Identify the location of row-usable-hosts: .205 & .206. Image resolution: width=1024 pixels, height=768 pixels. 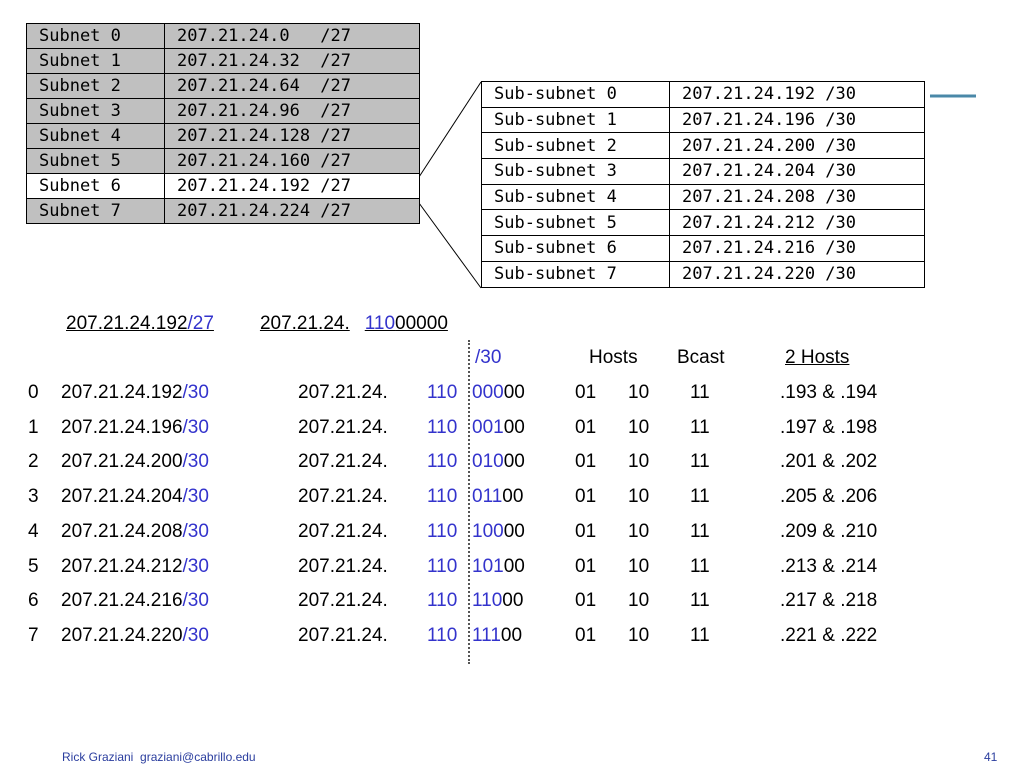
(829, 497).